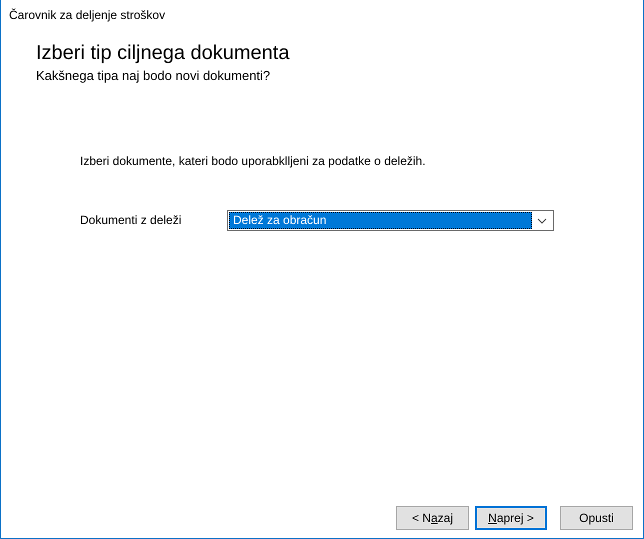 The image size is (644, 539). What do you see at coordinates (131, 220) in the screenshot?
I see `field-label: Dokumenti z deleži` at bounding box center [131, 220].